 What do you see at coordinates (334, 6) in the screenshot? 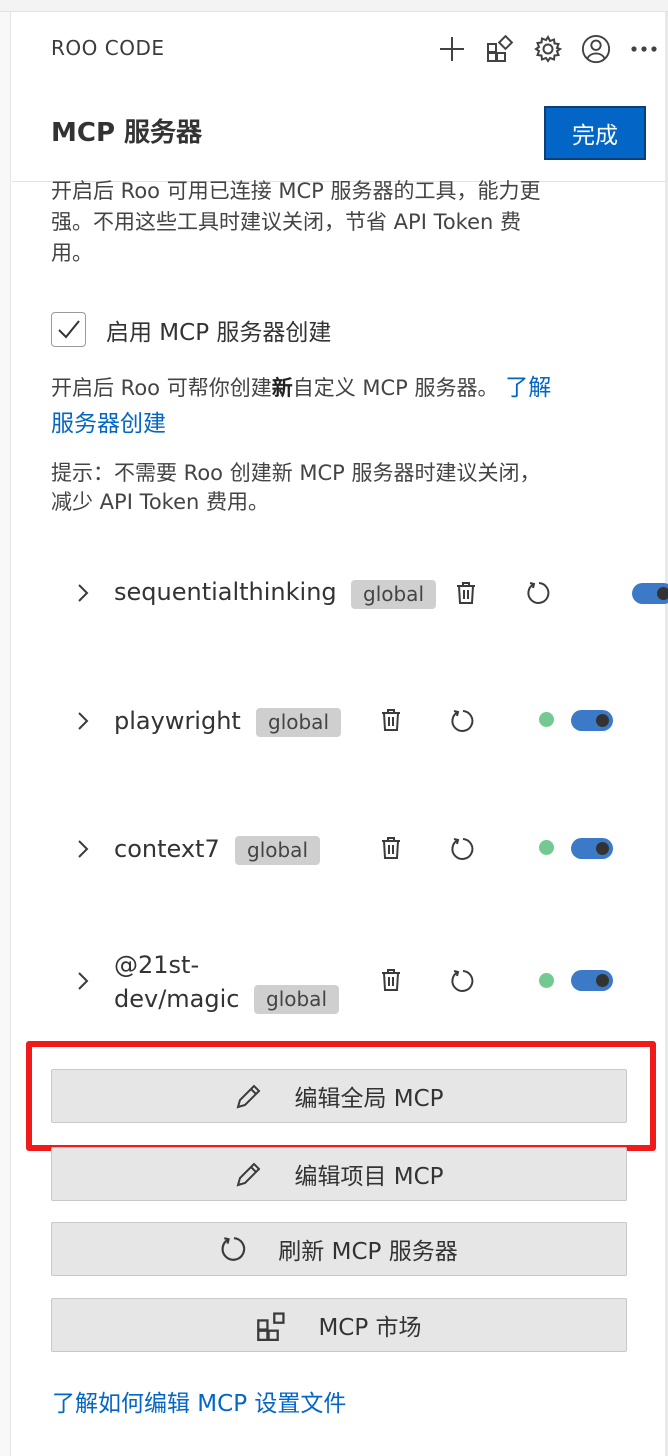
I see `window-top-border` at bounding box center [334, 6].